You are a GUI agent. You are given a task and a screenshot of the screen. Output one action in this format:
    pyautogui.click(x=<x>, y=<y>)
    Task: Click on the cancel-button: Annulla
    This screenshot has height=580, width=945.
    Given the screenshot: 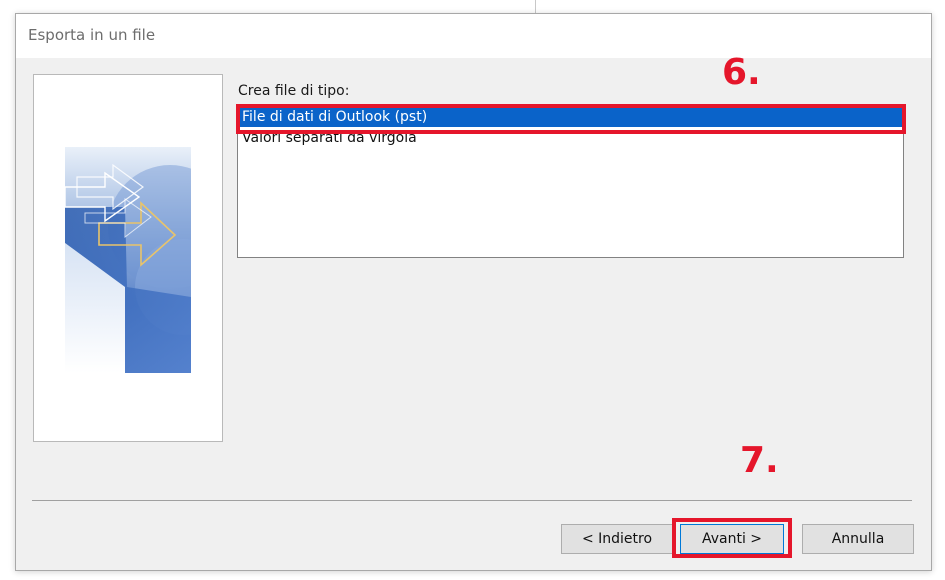 What is the action you would take?
    pyautogui.click(x=858, y=539)
    